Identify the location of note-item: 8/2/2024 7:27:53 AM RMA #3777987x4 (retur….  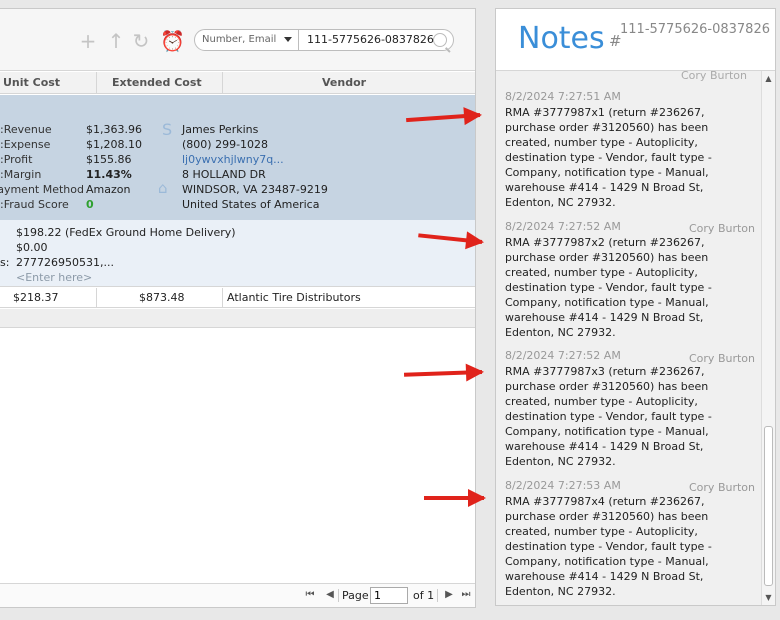
(630, 541).